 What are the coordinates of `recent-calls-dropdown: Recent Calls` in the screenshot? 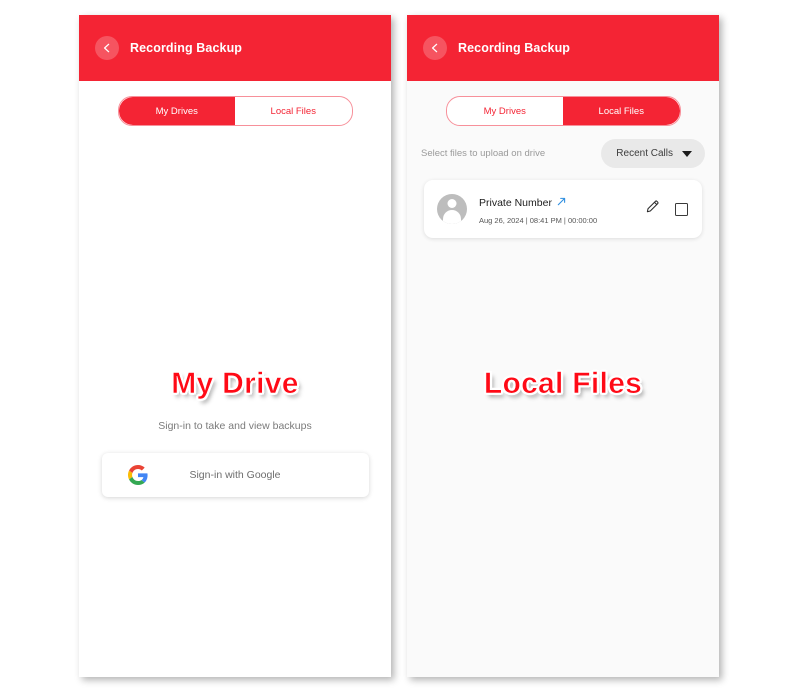 It's located at (653, 153).